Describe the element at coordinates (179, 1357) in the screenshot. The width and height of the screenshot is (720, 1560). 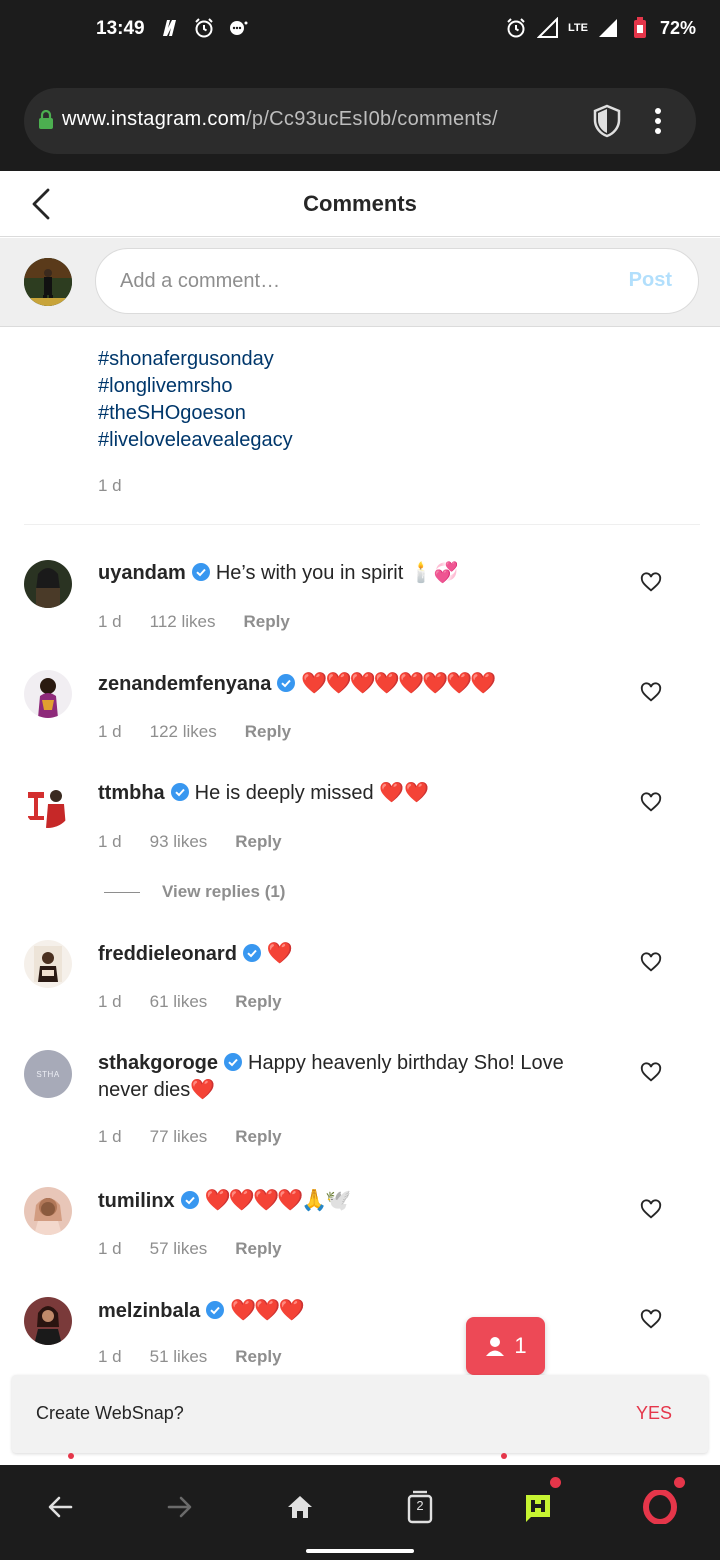
I see `comment-likes: 51 likes` at that location.